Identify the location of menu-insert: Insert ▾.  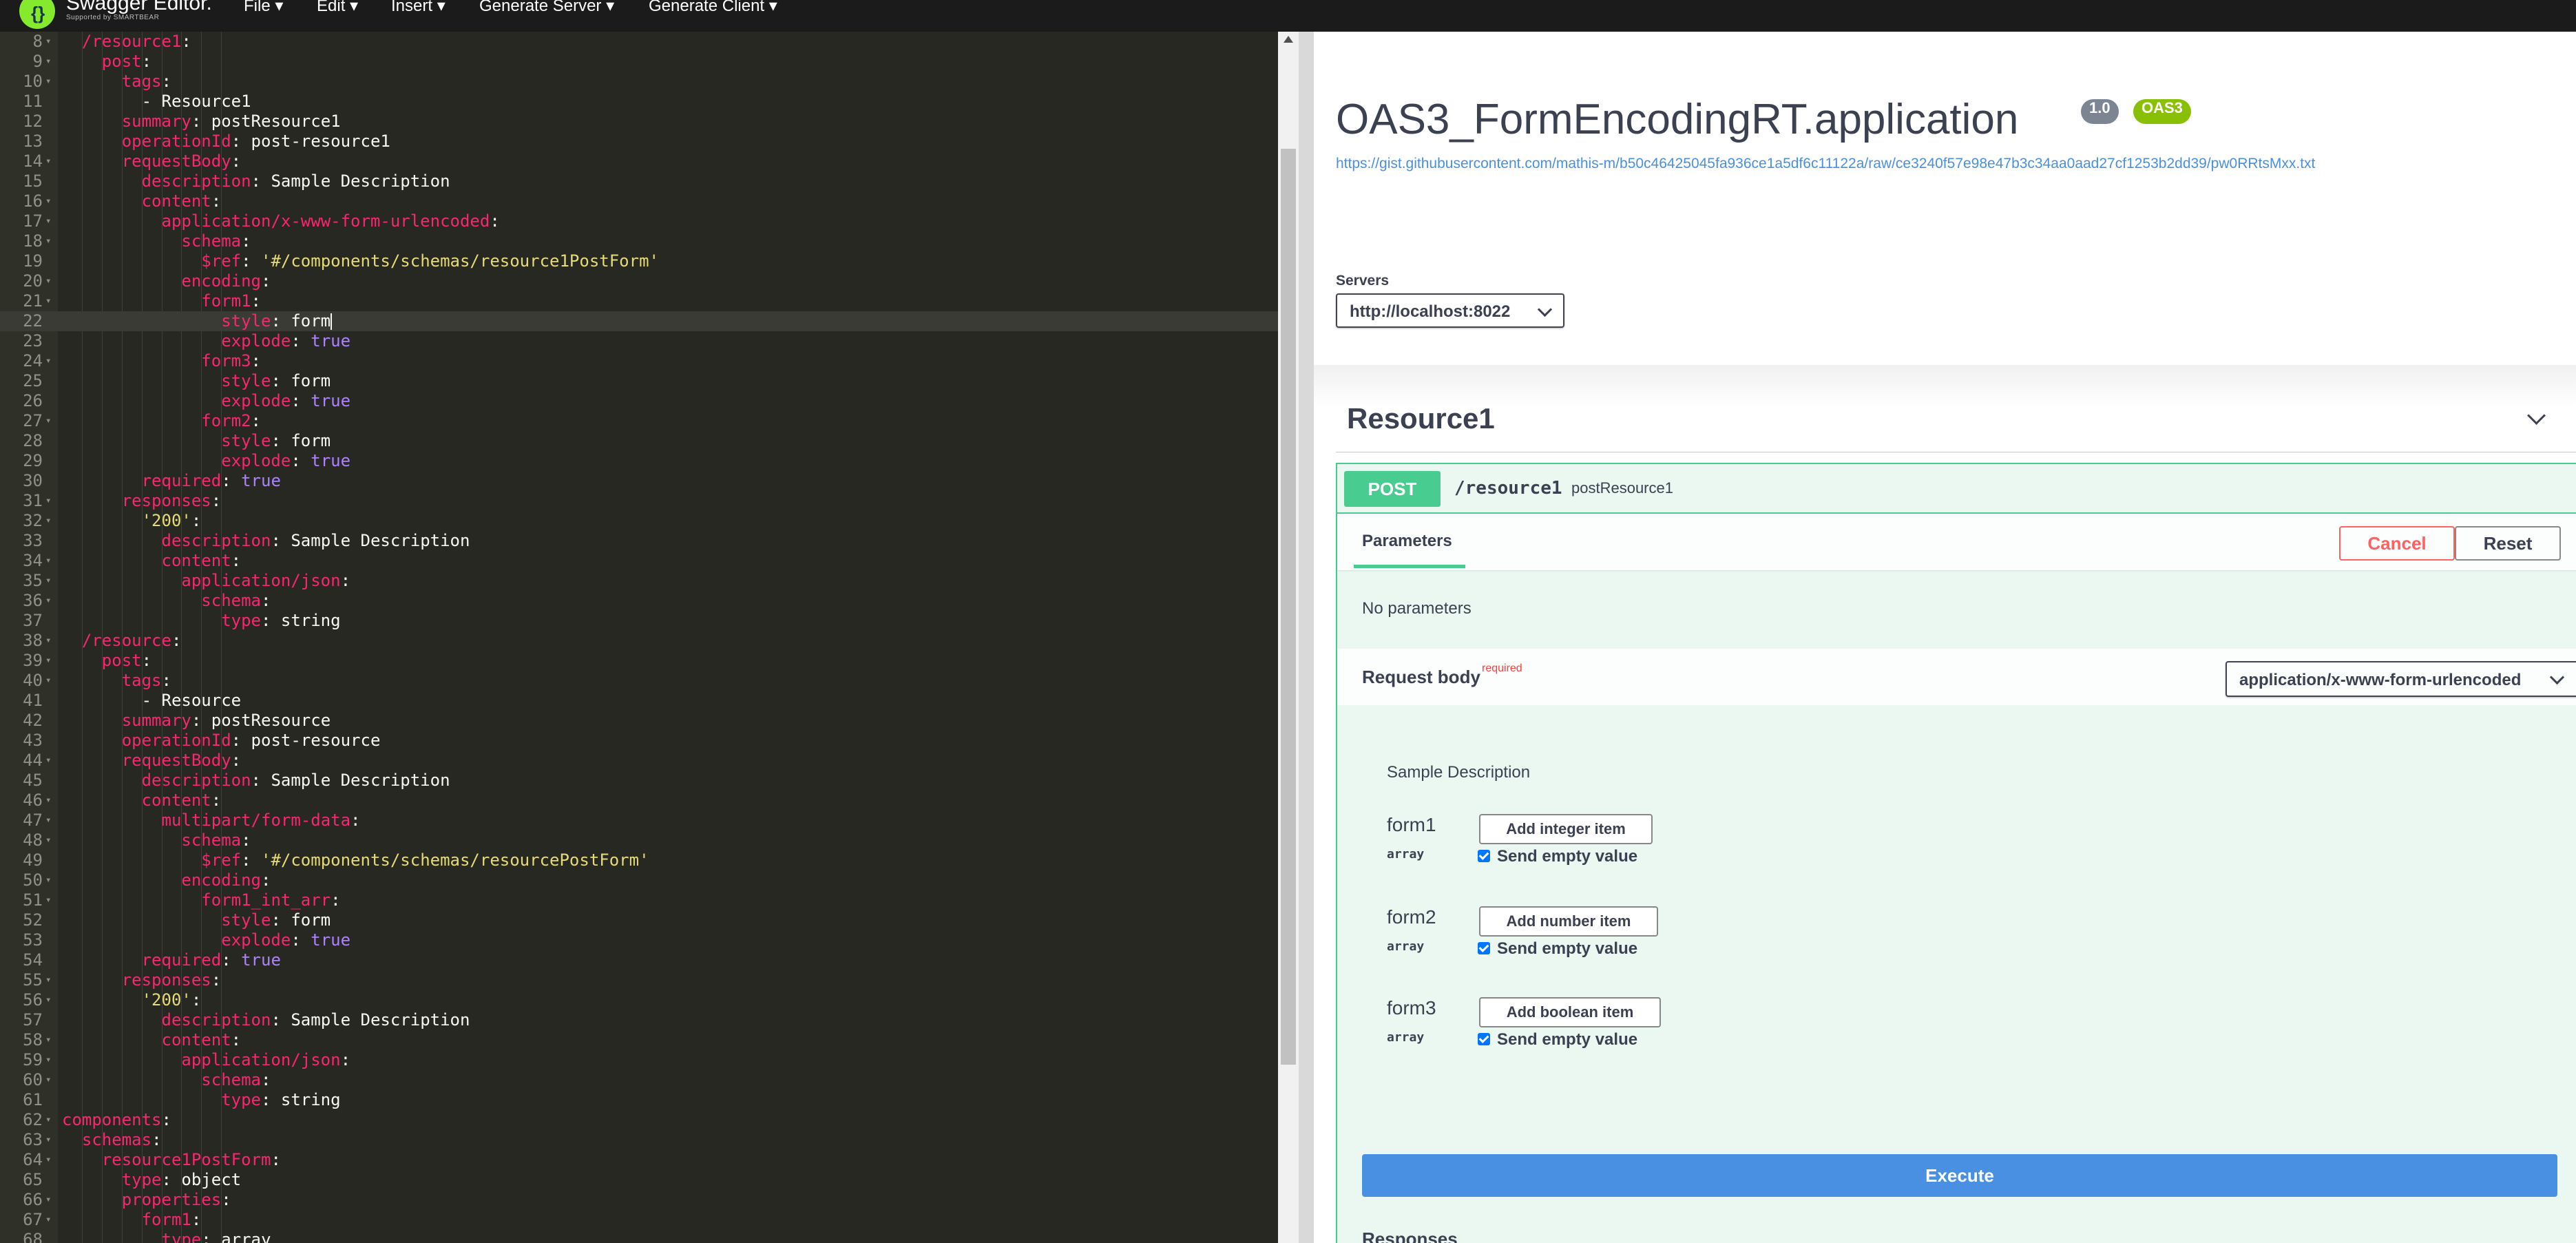
(418, 8).